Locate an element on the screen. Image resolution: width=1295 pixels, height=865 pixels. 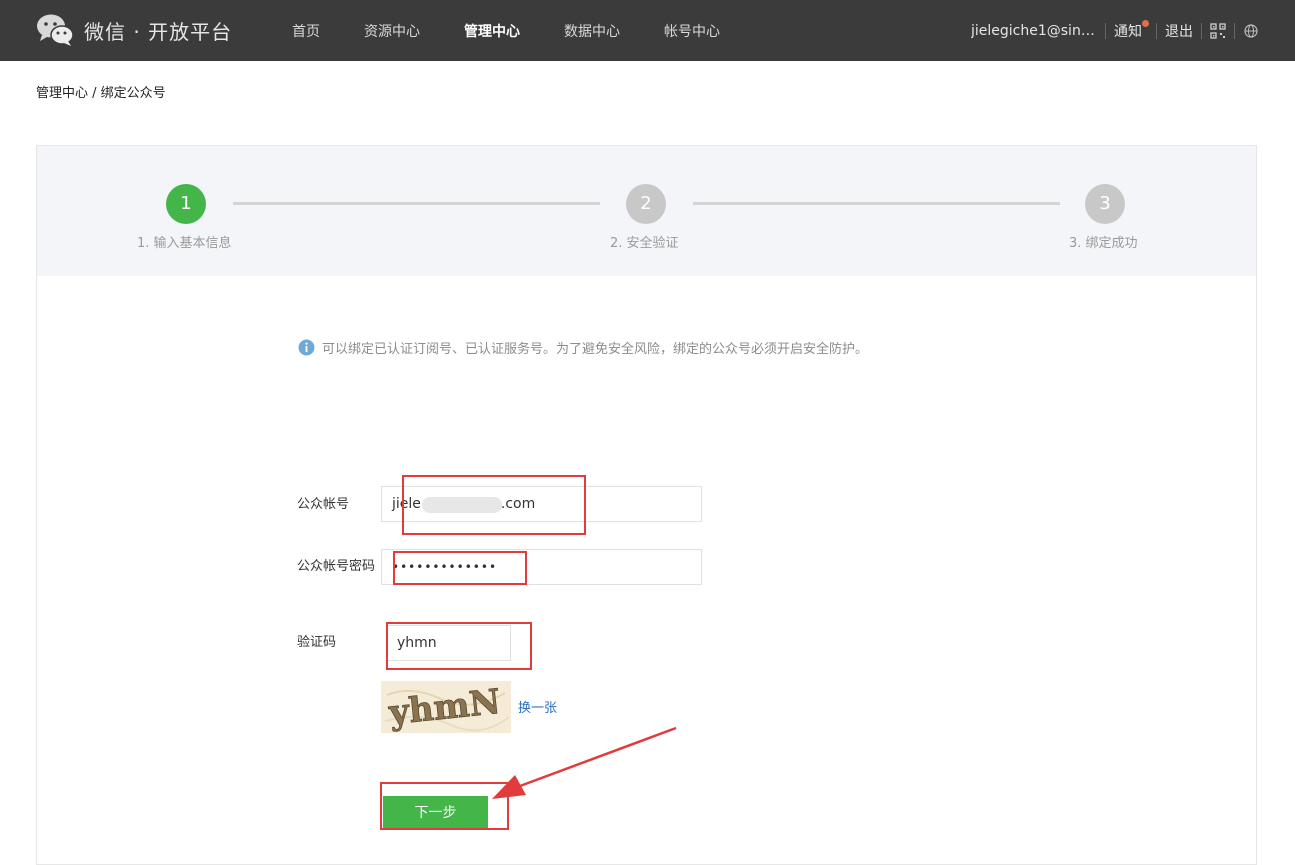
step-2-label: 2. 安全验证 is located at coordinates (644, 243).